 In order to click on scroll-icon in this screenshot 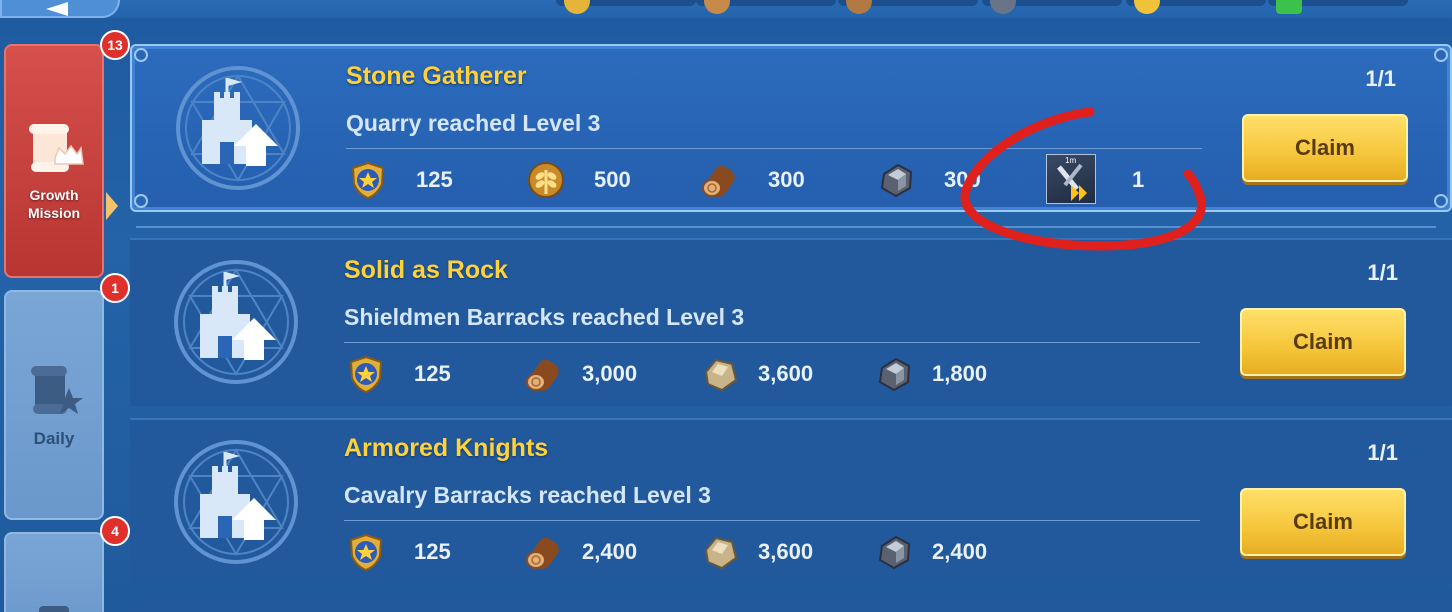, I will do `click(54, 609)`.